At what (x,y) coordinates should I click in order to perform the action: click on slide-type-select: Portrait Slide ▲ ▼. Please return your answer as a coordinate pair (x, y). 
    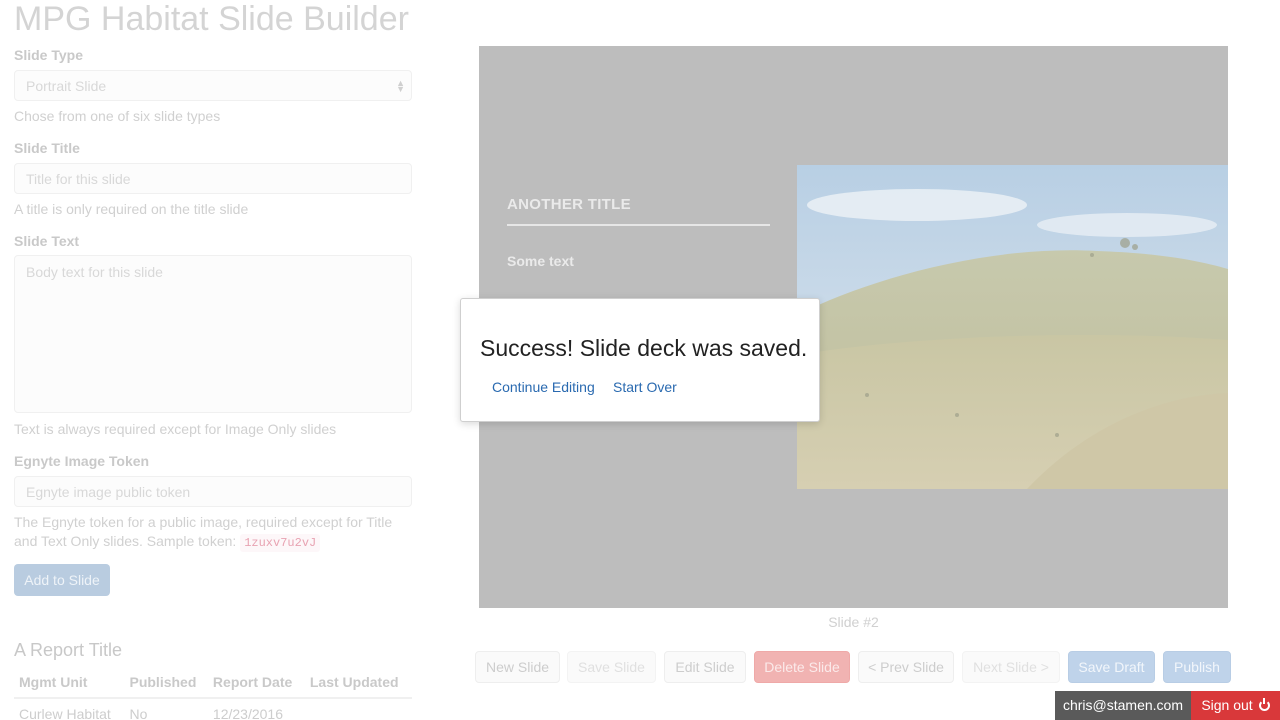
    Looking at the image, I should click on (213, 85).